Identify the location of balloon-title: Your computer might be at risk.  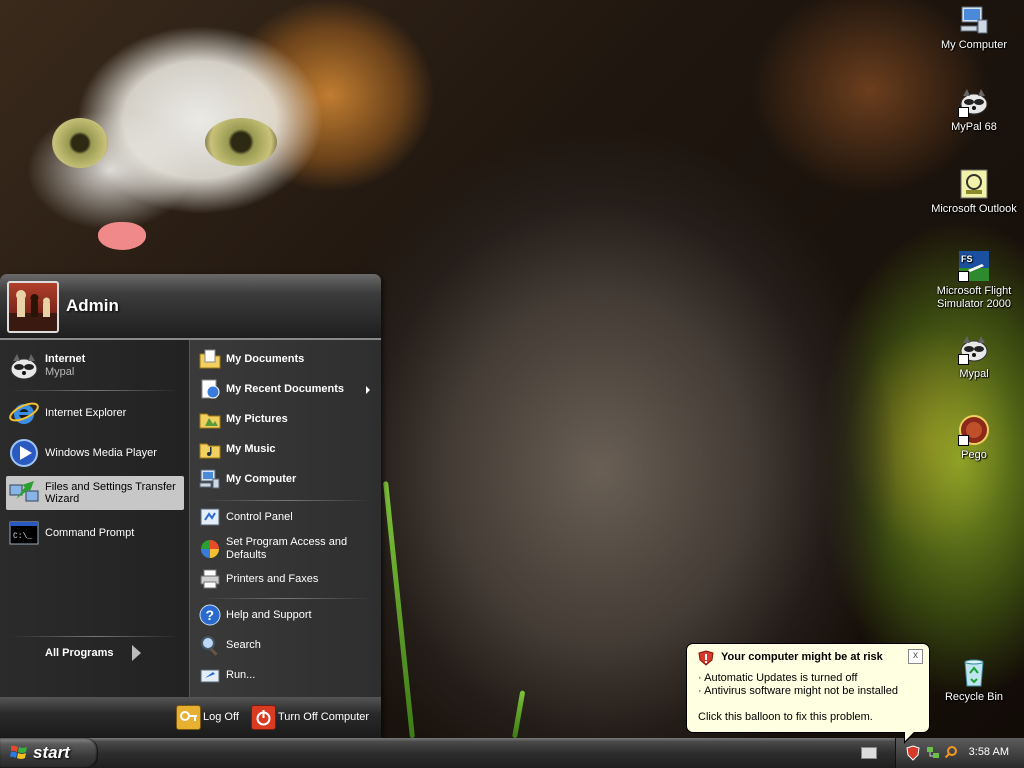
(802, 657).